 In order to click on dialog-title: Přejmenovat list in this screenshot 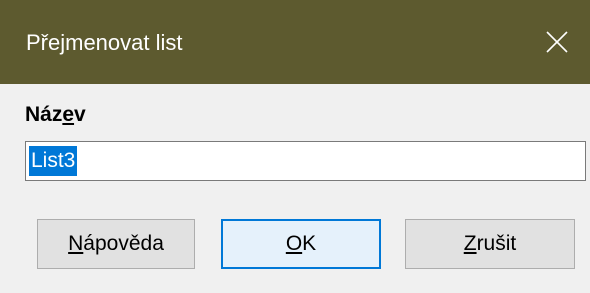, I will do `click(104, 42)`.